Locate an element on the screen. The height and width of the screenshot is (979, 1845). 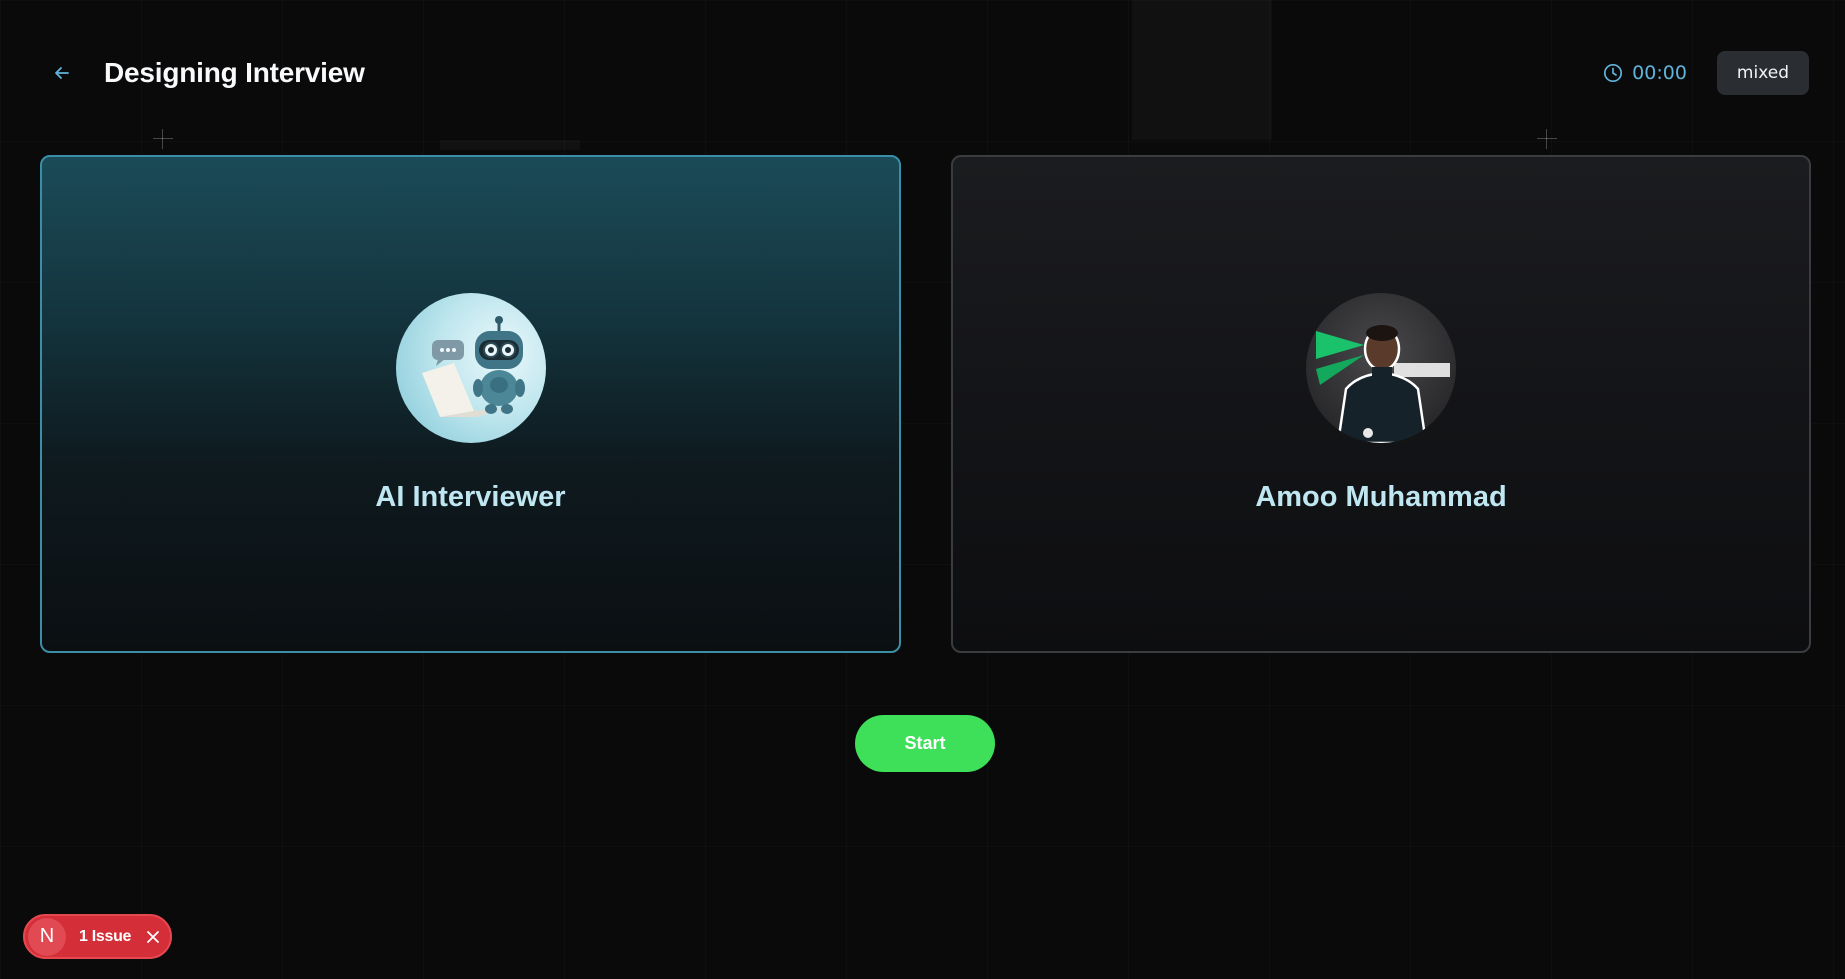
user-photo-icon is located at coordinates (1383, 384).